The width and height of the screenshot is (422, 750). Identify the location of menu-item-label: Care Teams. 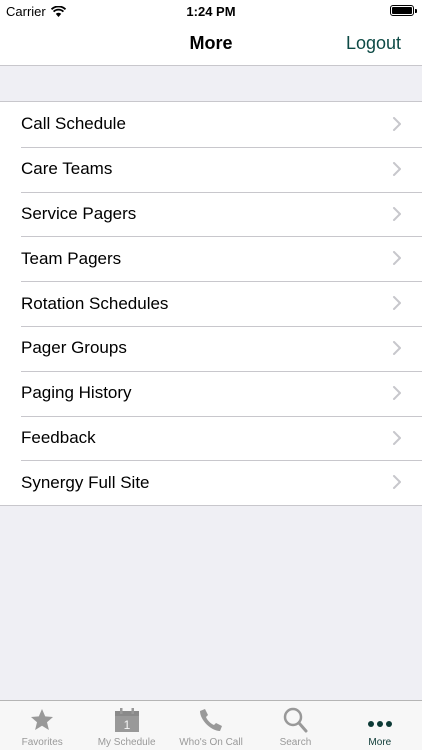
(67, 169).